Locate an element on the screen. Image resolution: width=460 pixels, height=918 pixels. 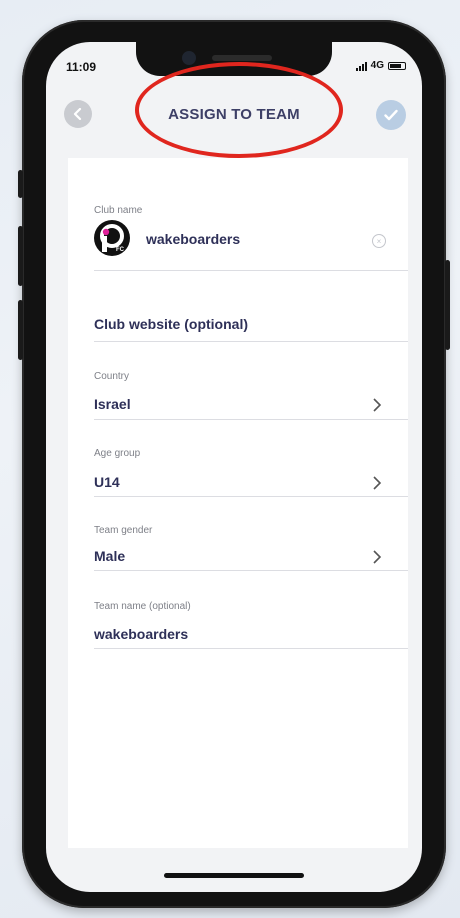
side-button-volume-down is located at coordinates (20, 330).